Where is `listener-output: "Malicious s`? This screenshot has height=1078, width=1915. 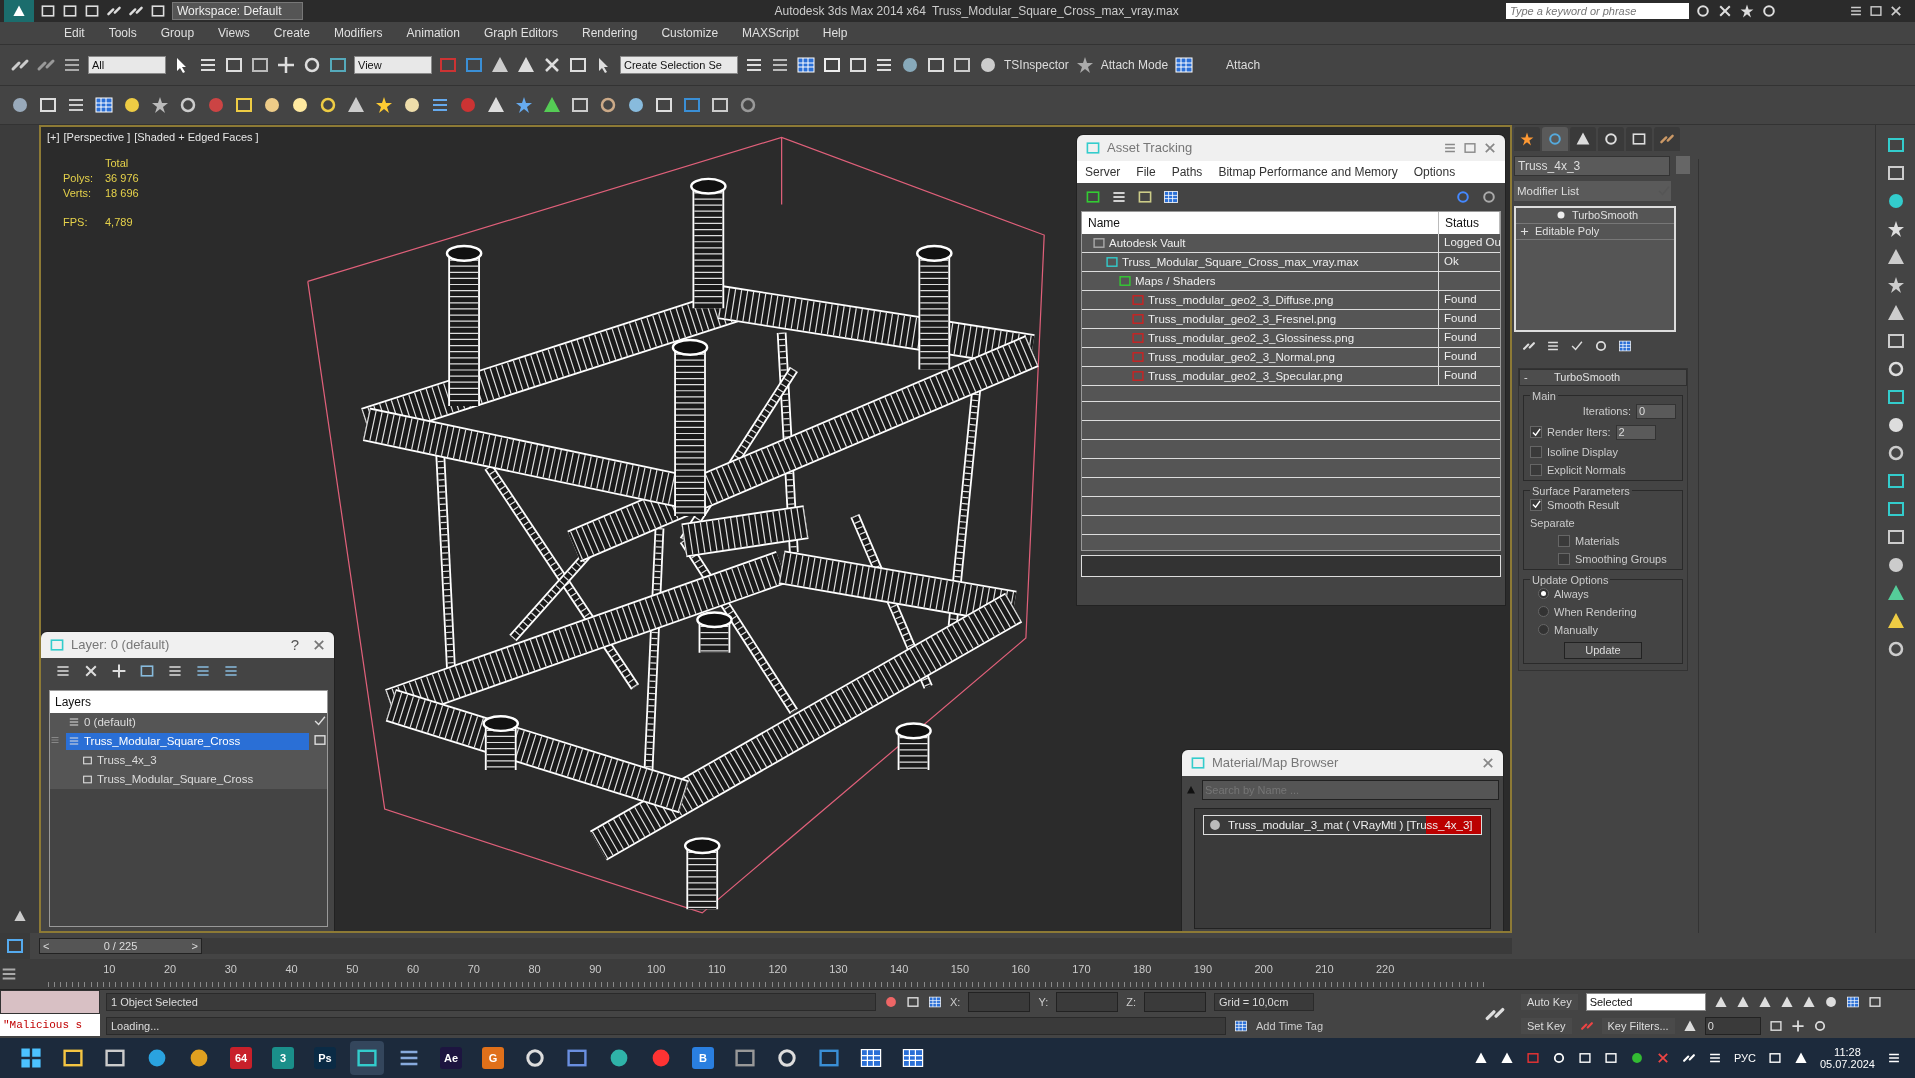
listener-output: "Malicious s is located at coordinates (50, 1025).